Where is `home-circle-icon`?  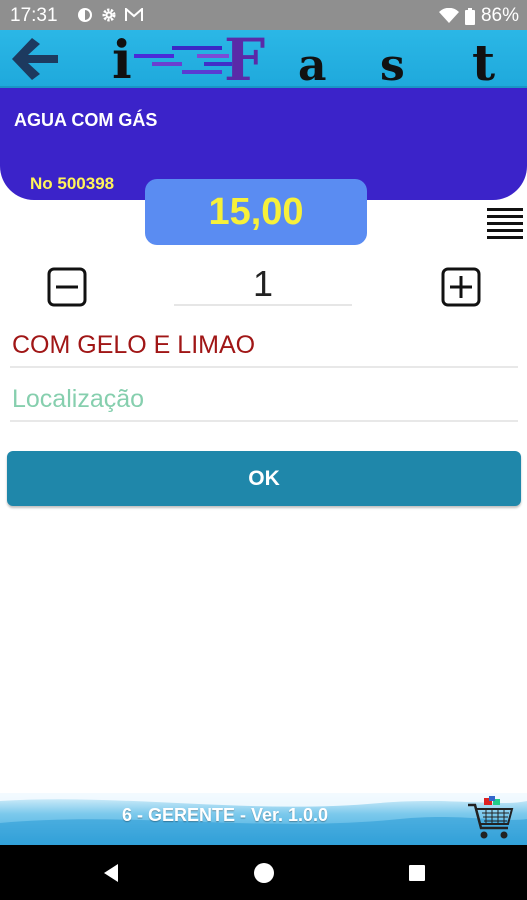
home-circle-icon is located at coordinates (264, 873).